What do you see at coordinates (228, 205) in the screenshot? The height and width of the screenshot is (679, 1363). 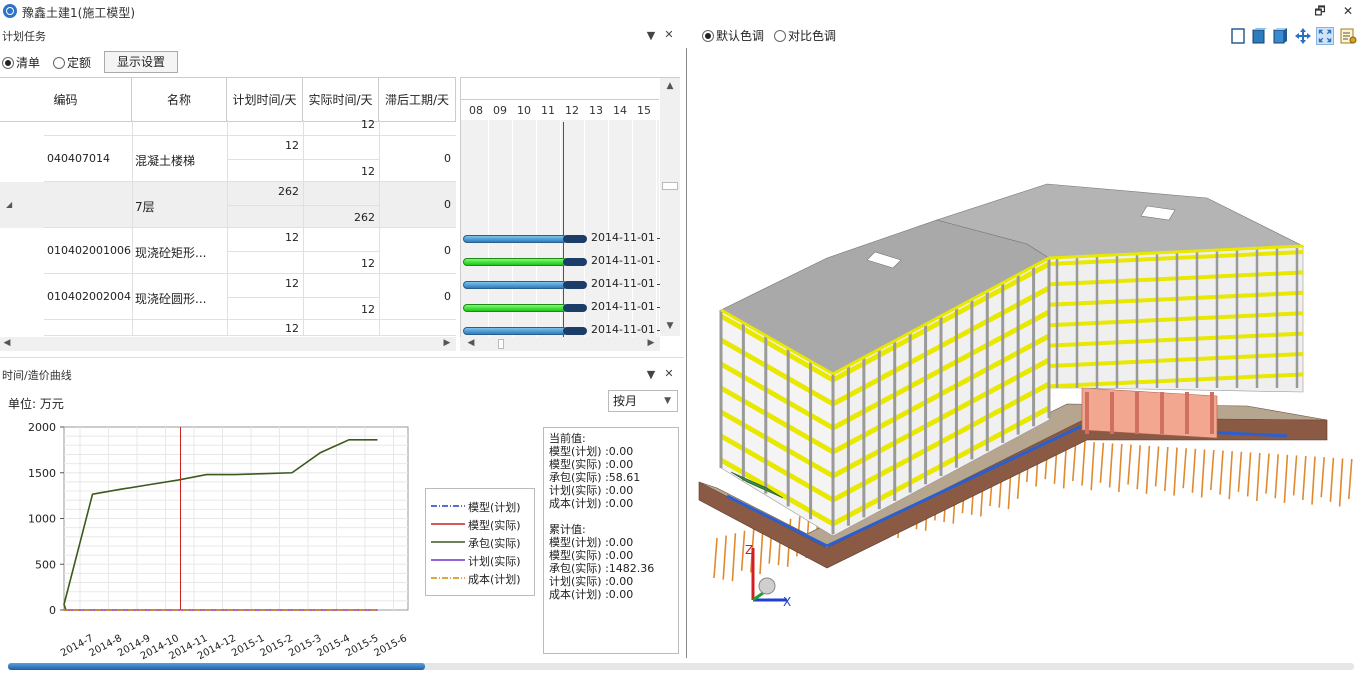 I see `group-row: 7层 262 262 0 ◢` at bounding box center [228, 205].